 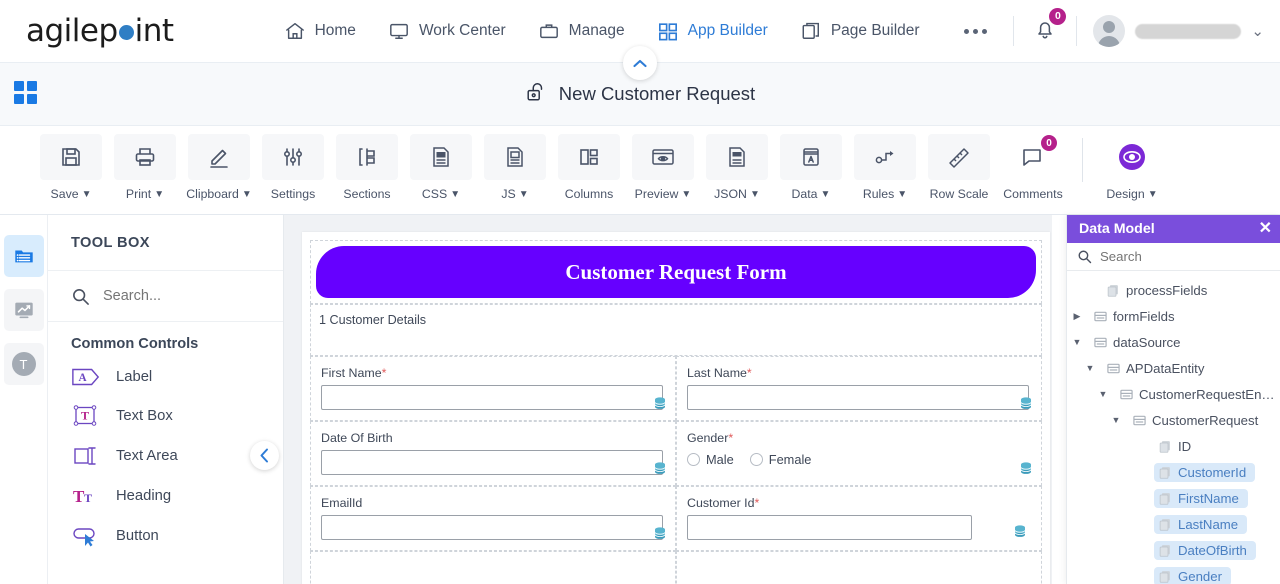 I want to click on date-of-birth-input, so click(x=492, y=462).